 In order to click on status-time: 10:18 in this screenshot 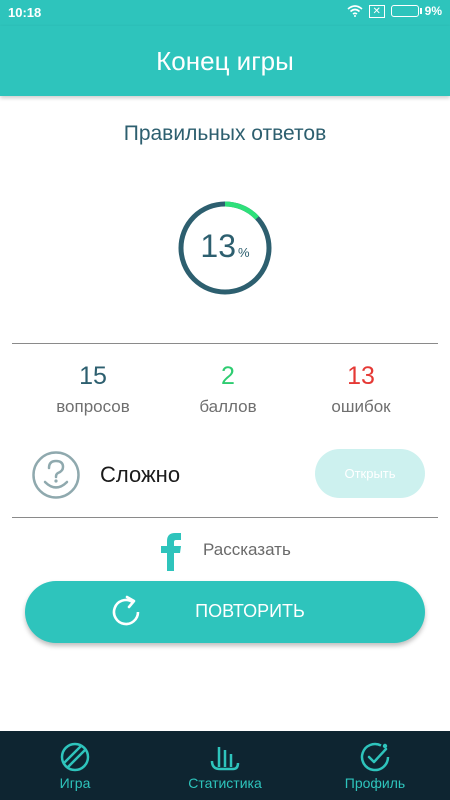, I will do `click(25, 12)`.